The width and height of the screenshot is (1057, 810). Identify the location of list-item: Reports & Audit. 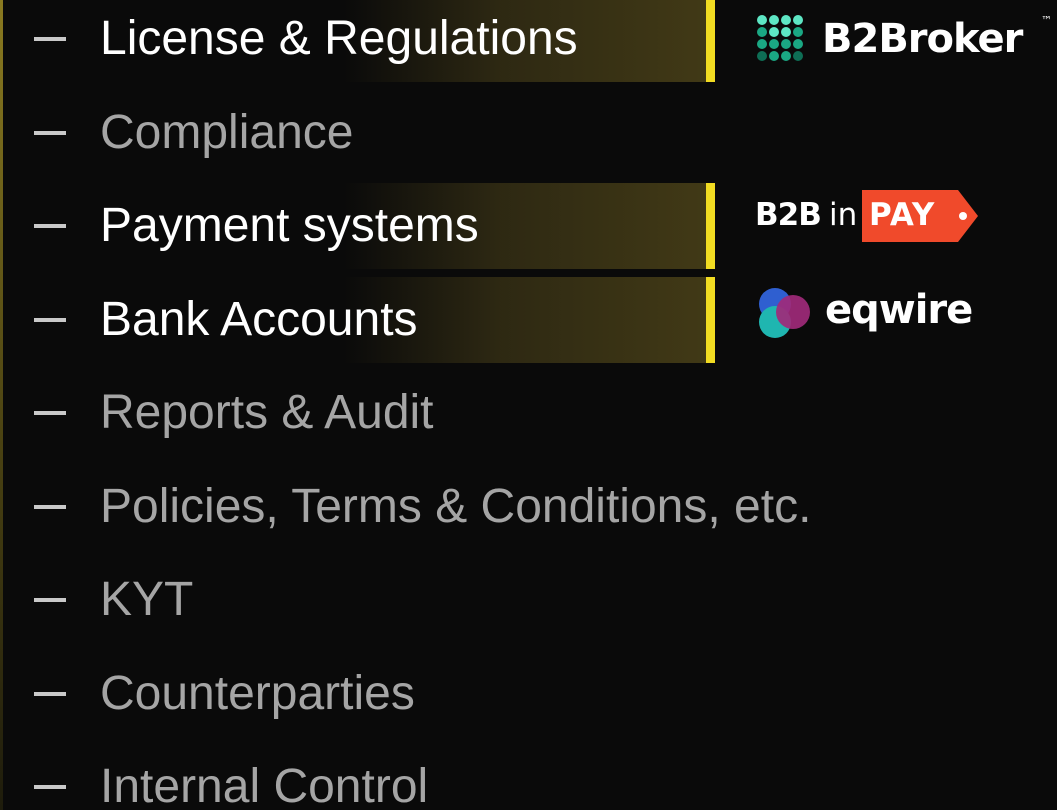
(357, 413).